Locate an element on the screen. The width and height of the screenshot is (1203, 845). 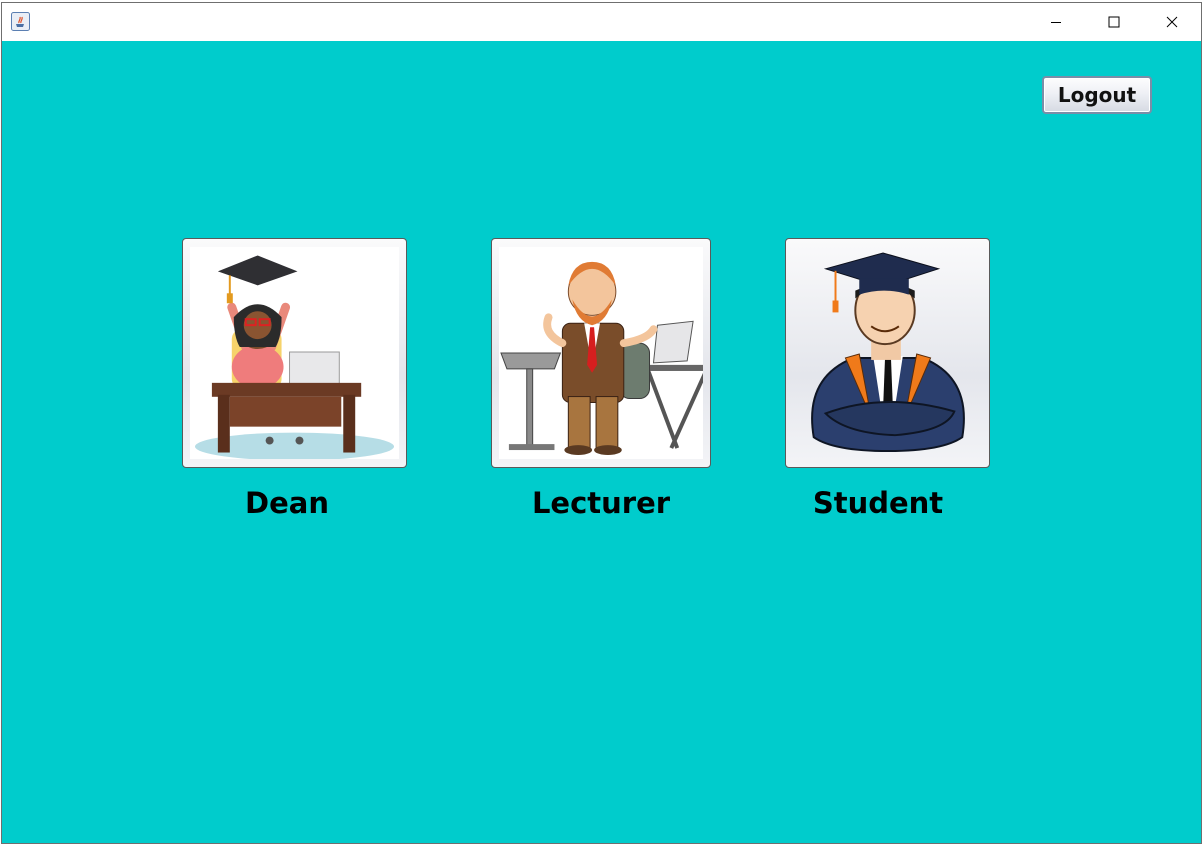
dean-illustration is located at coordinates (294, 357).